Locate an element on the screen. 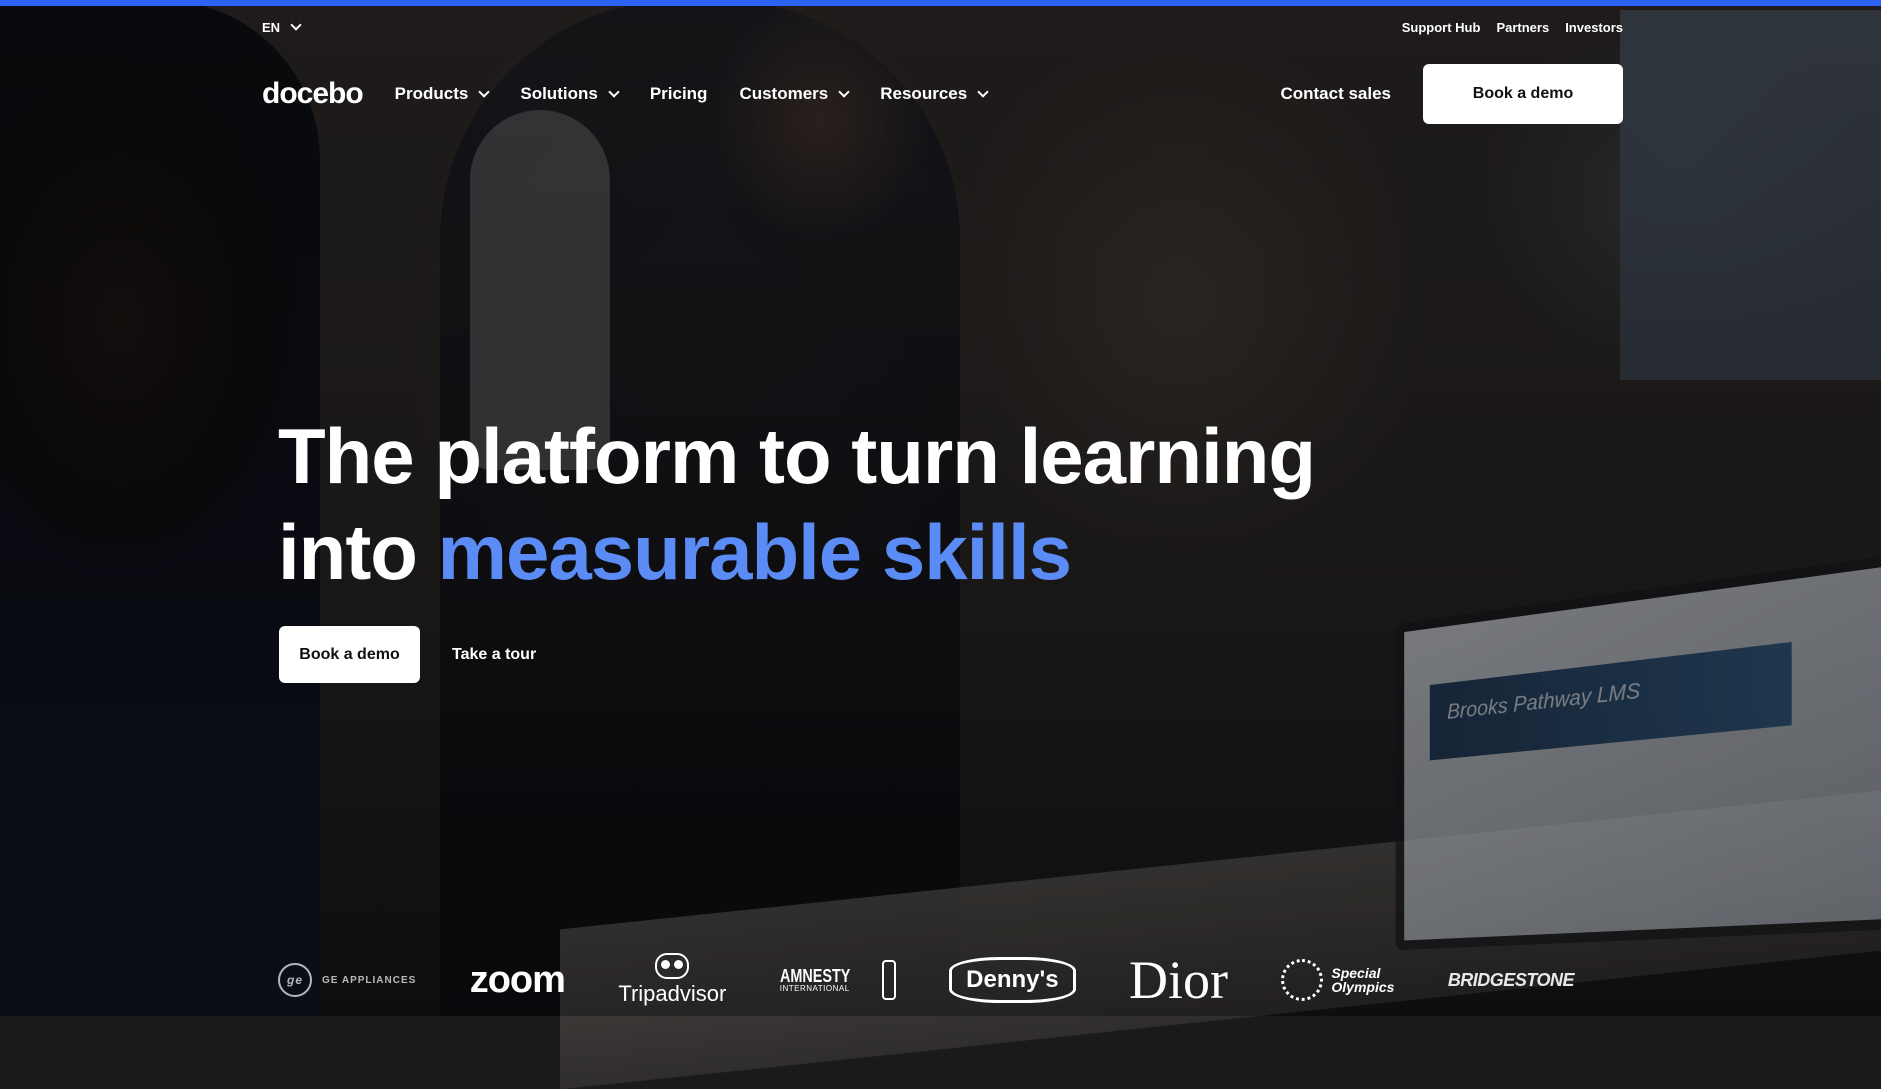 This screenshot has width=1881, height=1089. amnesty-sub-text: INTERNATIONAL is located at coordinates (824, 989).